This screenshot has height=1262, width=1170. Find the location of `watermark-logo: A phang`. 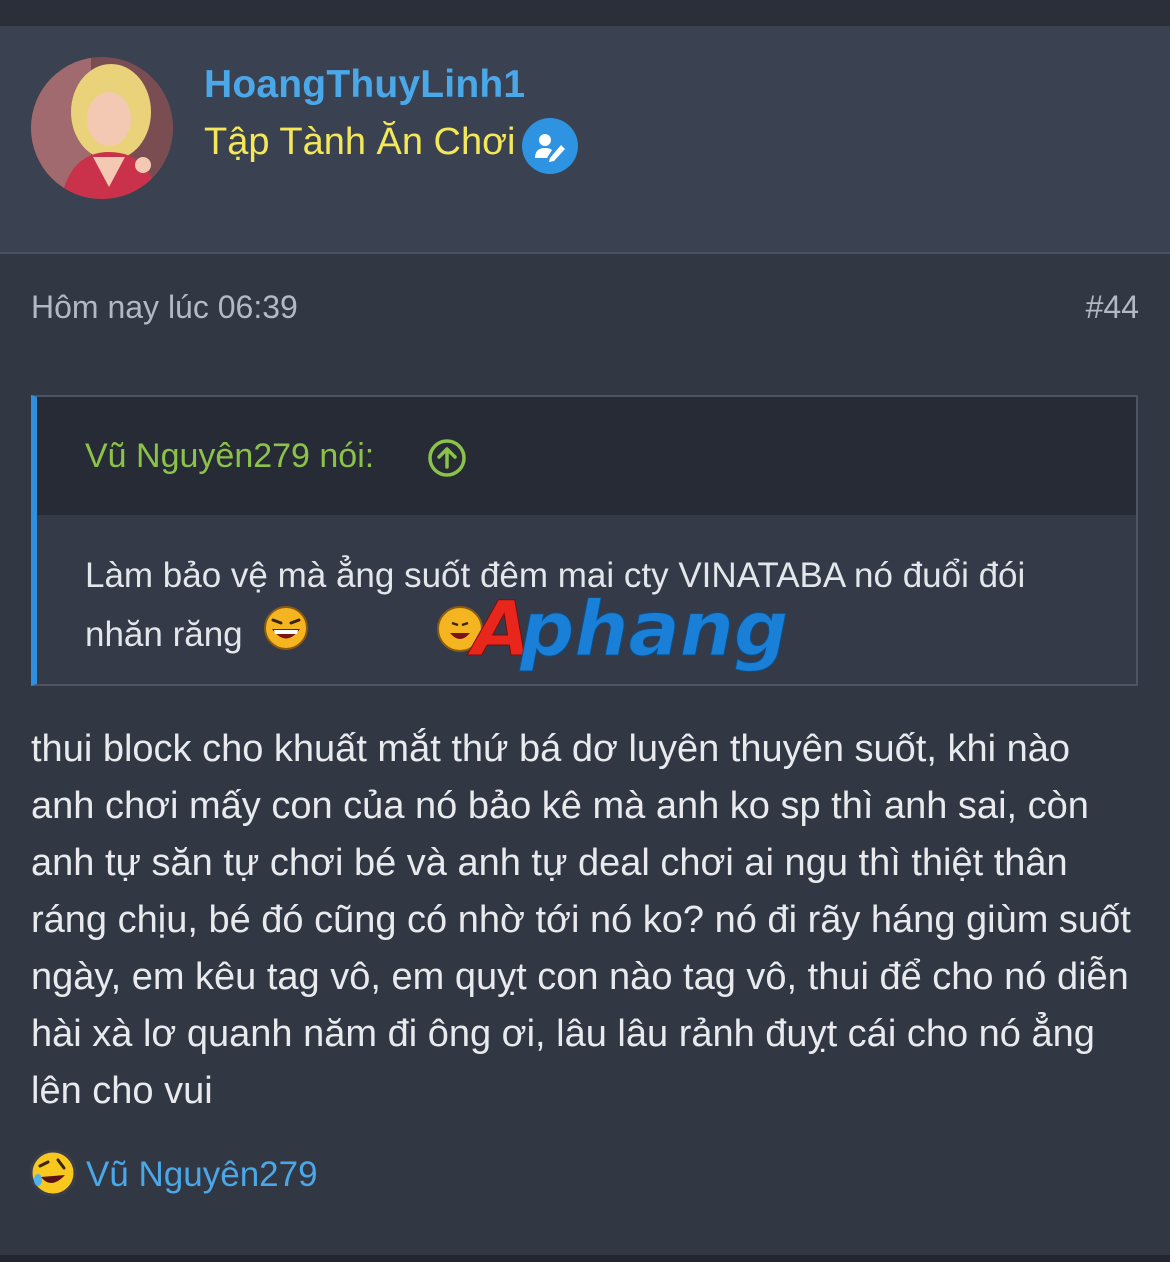

watermark-logo: A phang is located at coordinates (617, 630).